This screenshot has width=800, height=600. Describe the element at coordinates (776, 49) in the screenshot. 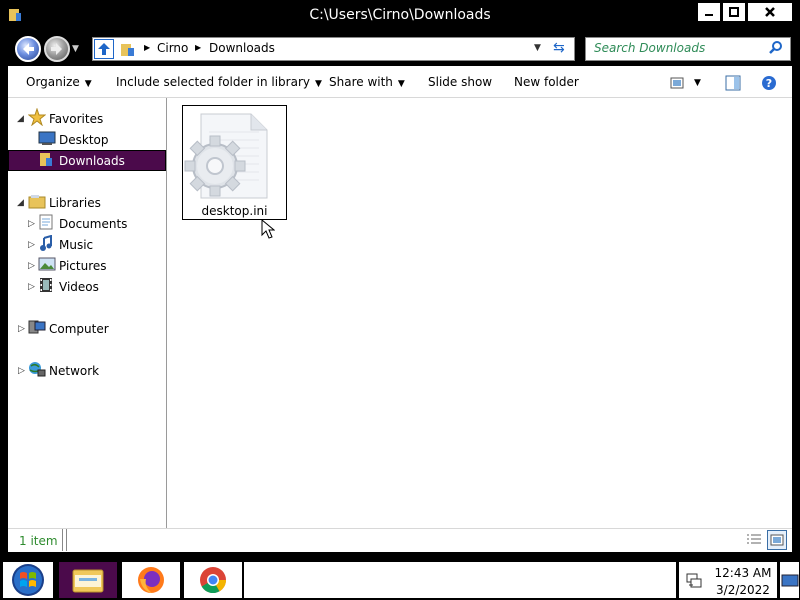

I see `search-icon` at that location.